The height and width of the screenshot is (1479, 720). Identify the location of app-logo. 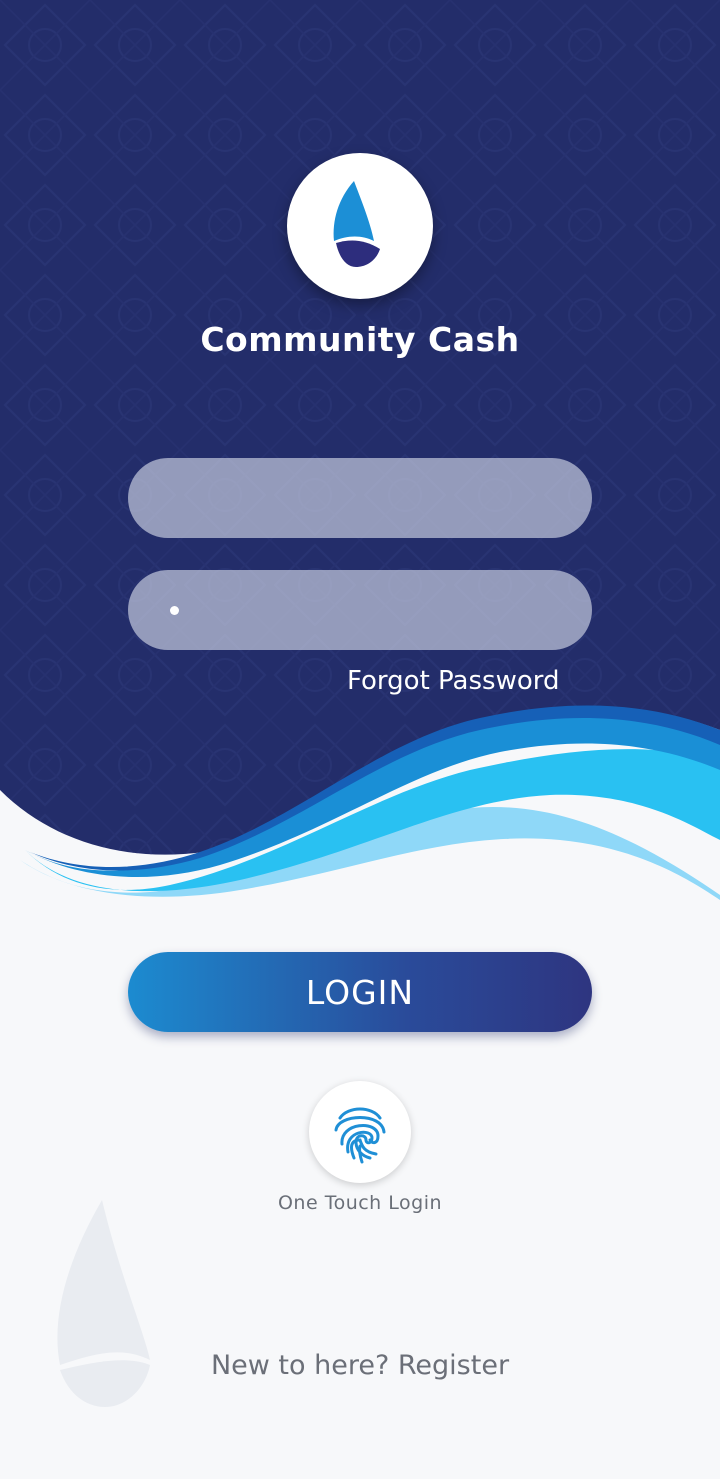
(360, 226).